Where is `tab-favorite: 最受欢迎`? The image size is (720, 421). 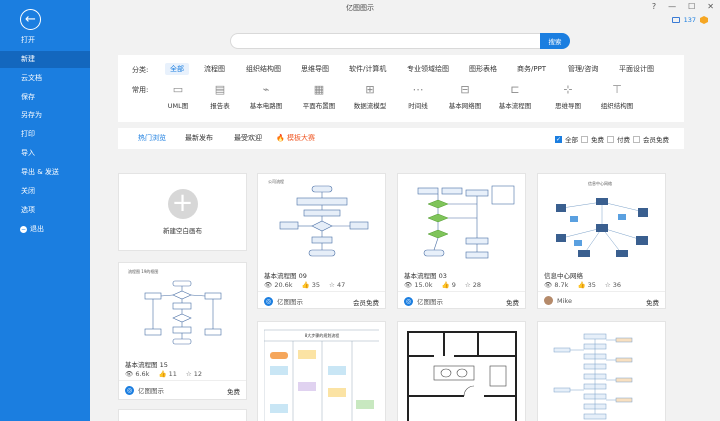
tab-favorite: 最受欢迎 is located at coordinates (248, 138).